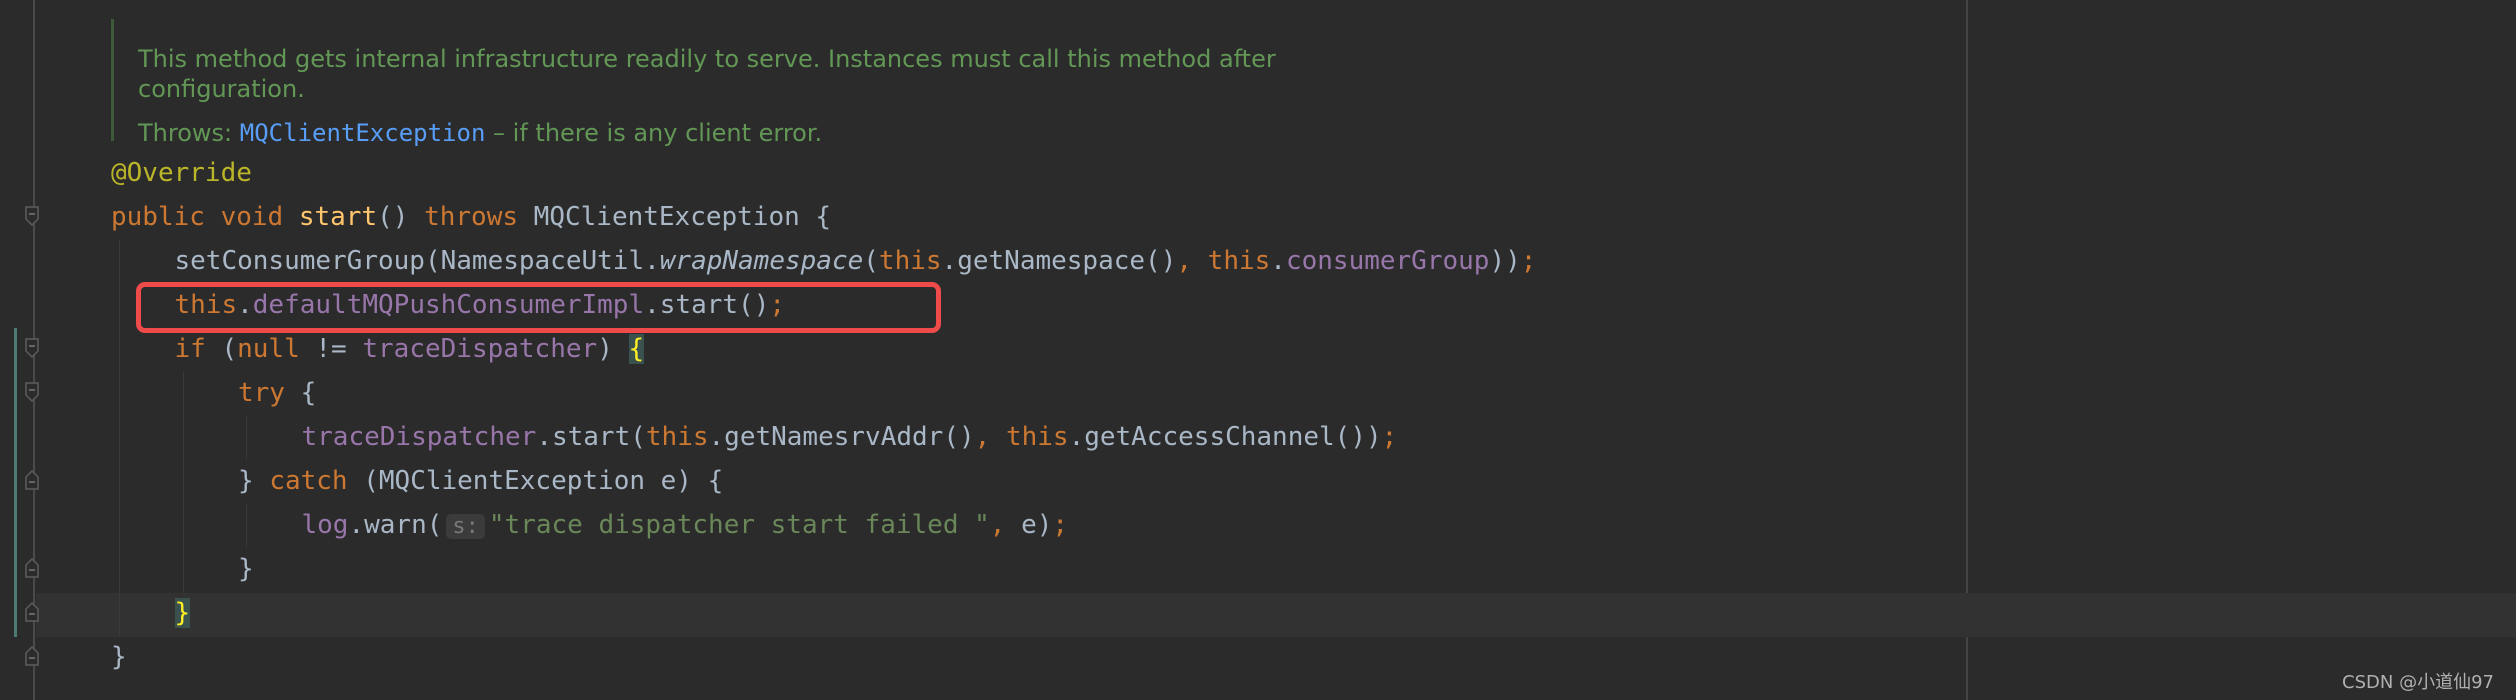  What do you see at coordinates (205, 217) in the screenshot?
I see `code-token: public void` at bounding box center [205, 217].